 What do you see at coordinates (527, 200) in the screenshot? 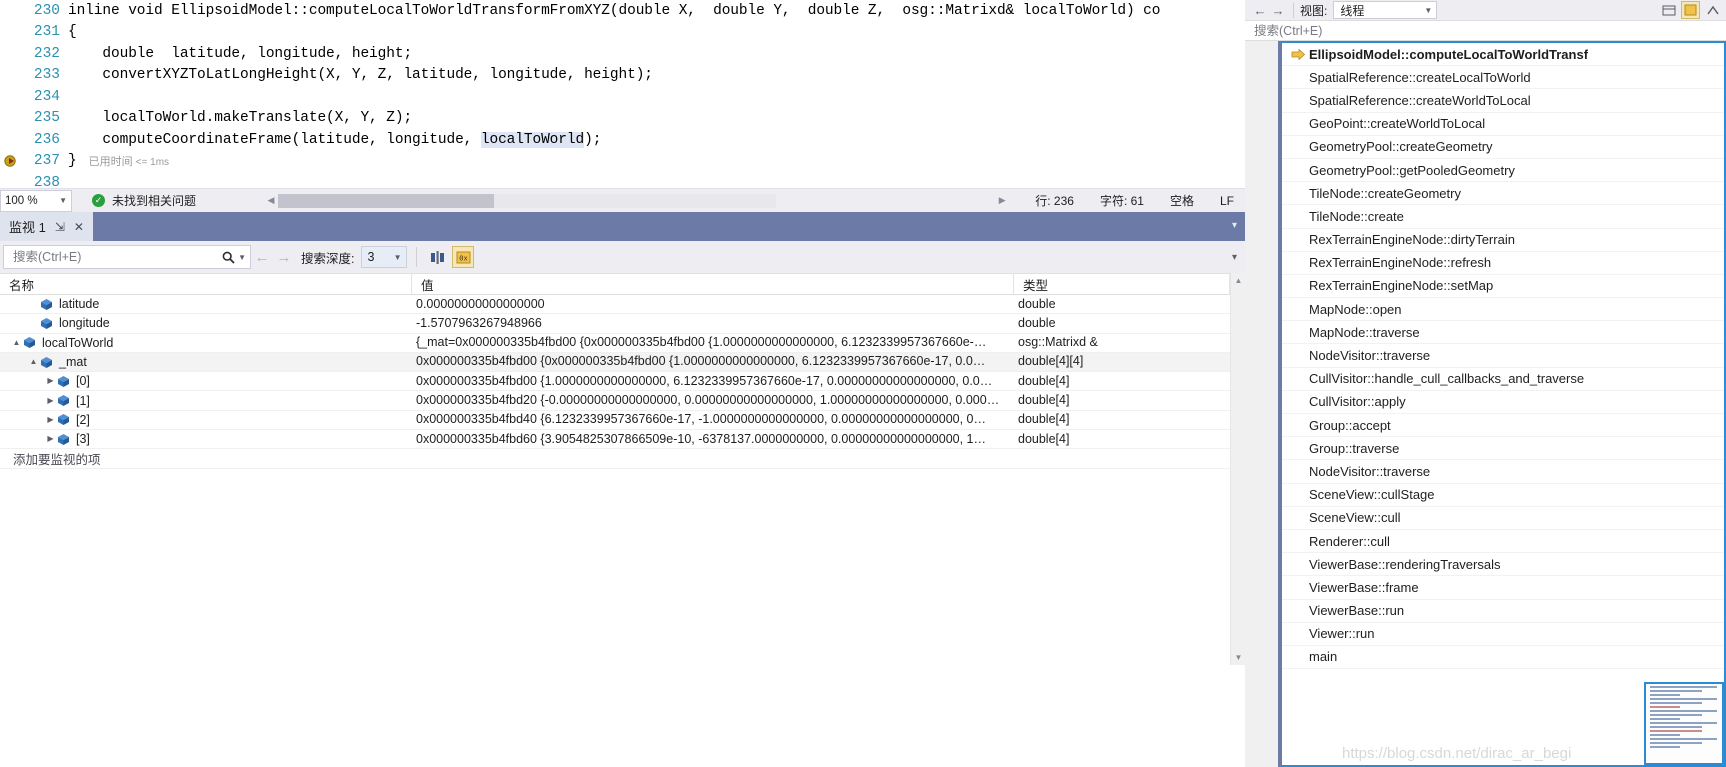
I see `hscroll-track` at bounding box center [527, 200].